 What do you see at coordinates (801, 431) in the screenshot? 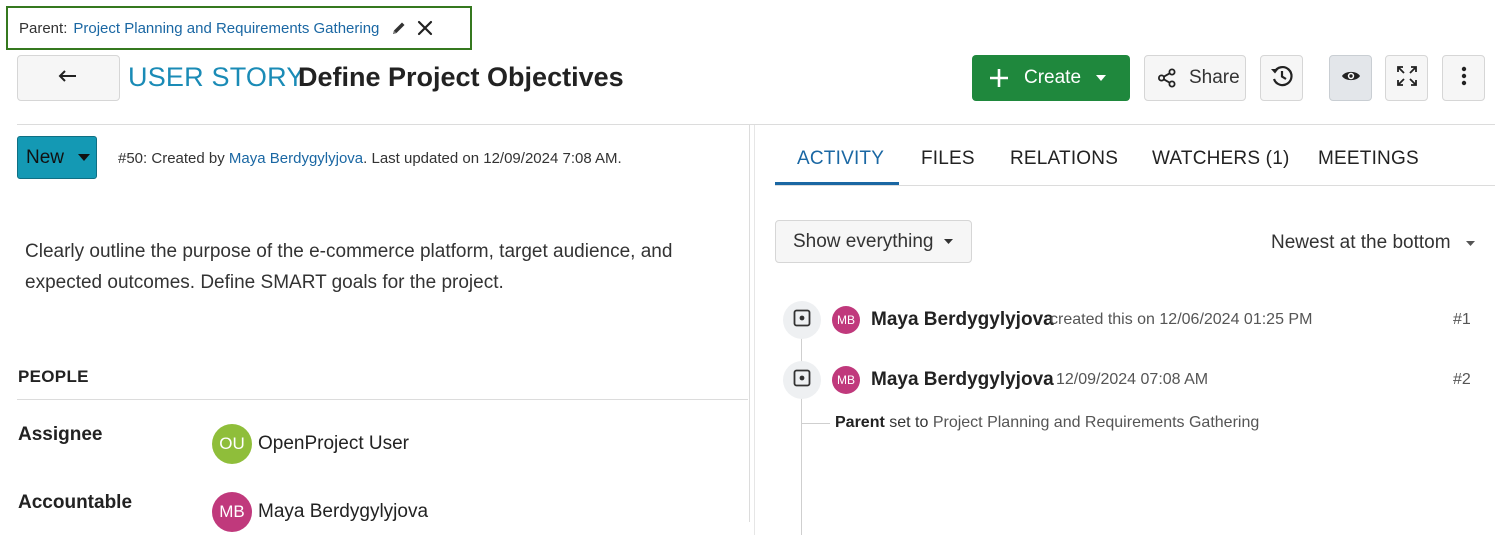
I see `timeline-line` at bounding box center [801, 431].